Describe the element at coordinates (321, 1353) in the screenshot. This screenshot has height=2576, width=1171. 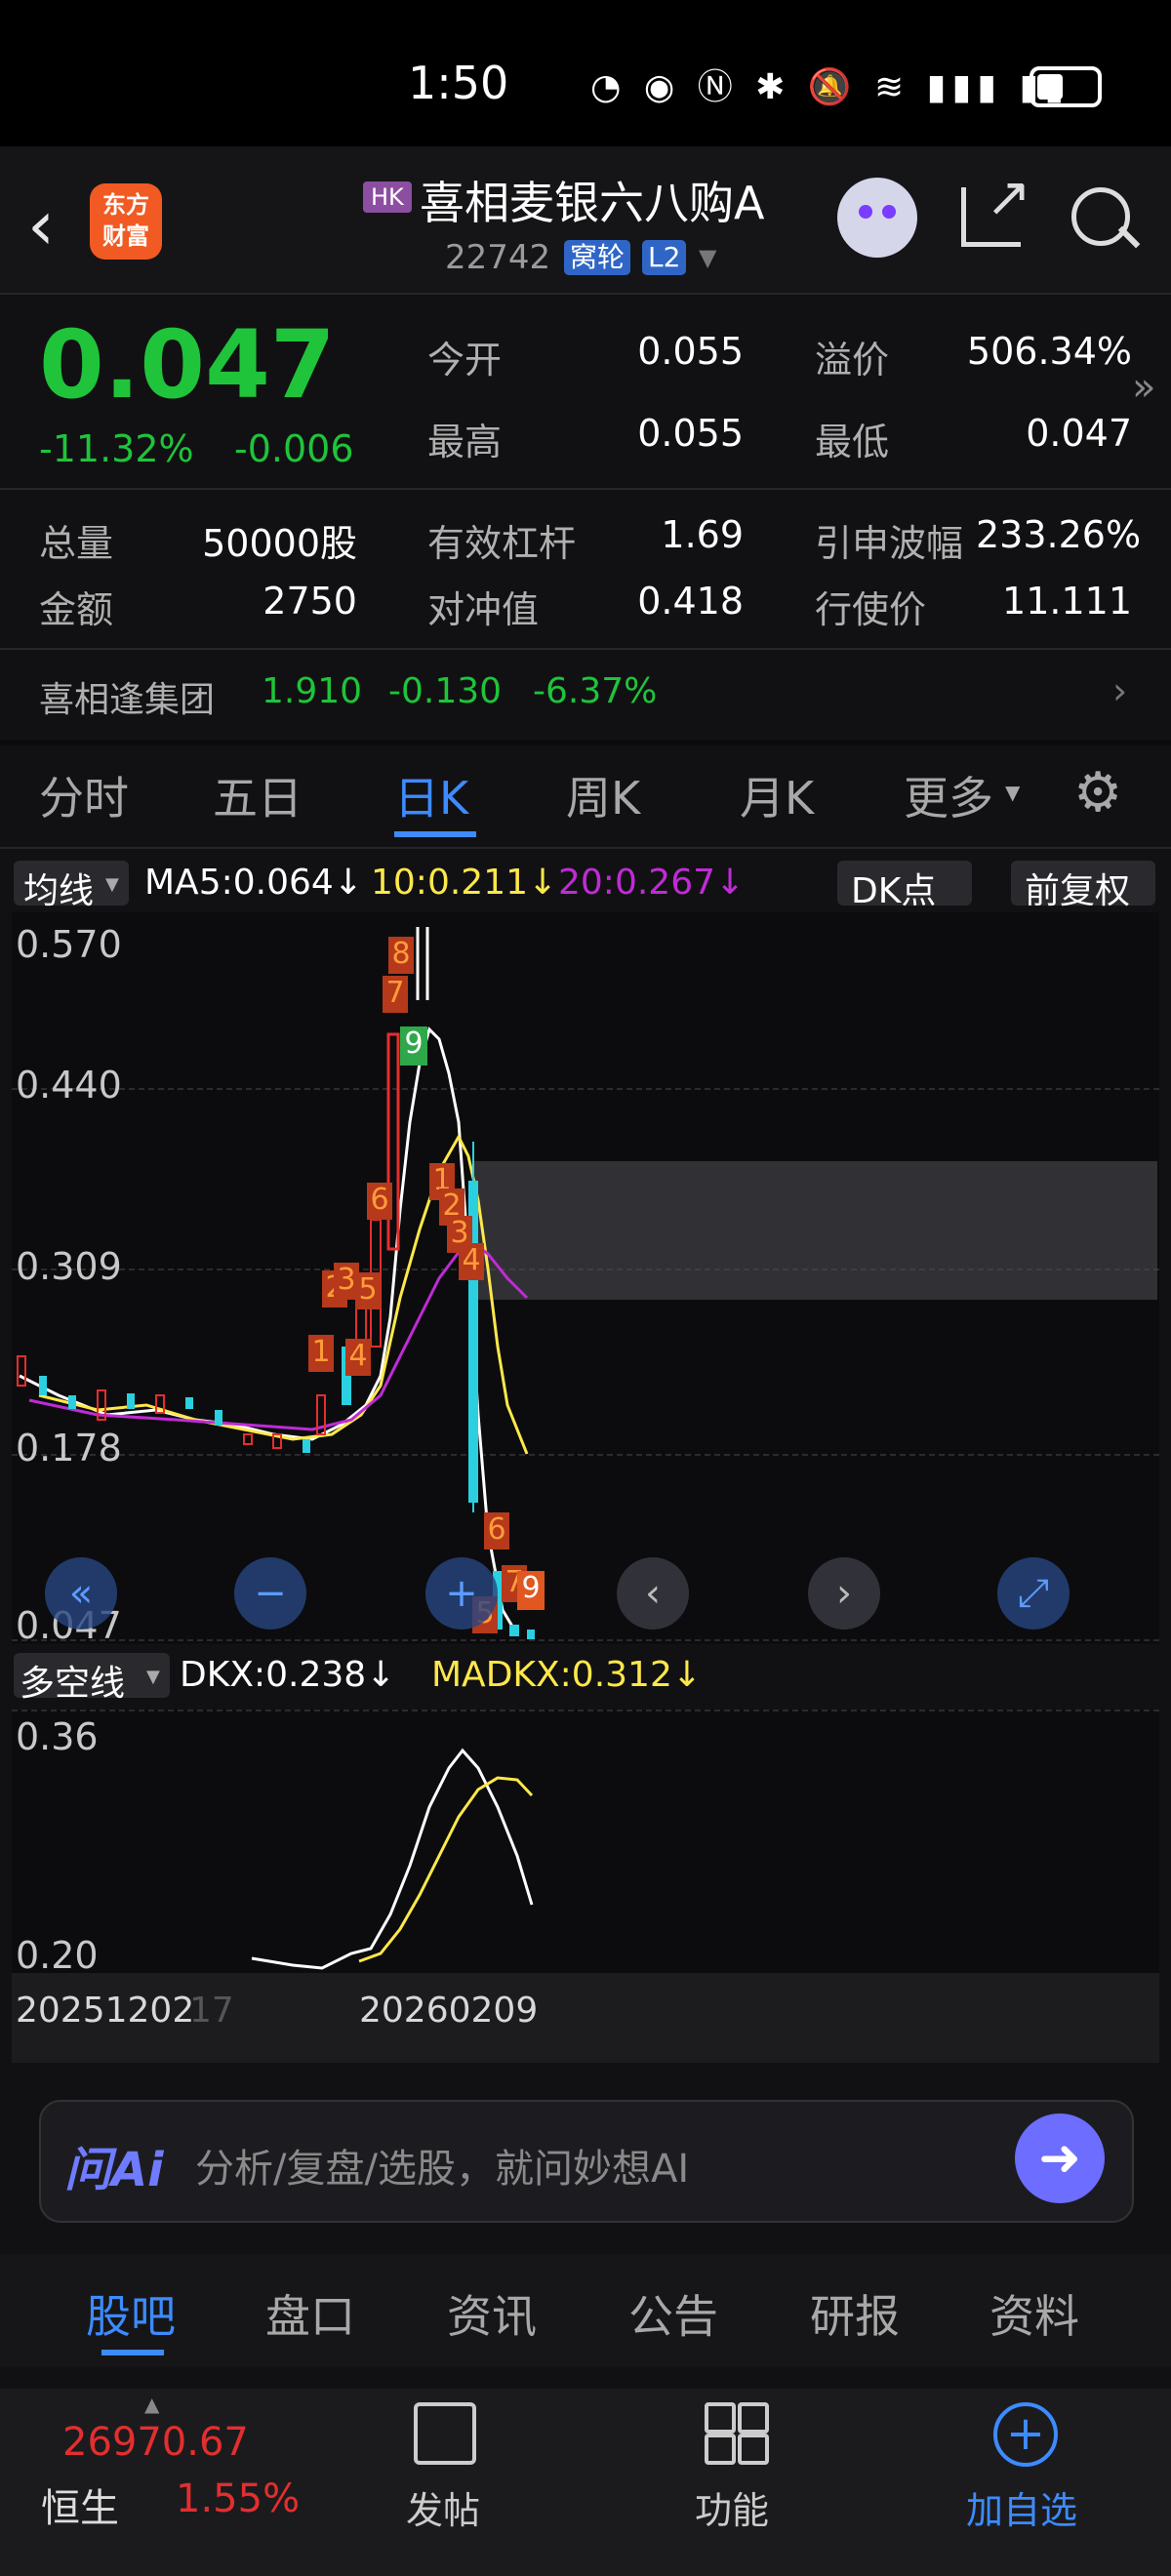
I see `seq-mark: 1` at that location.